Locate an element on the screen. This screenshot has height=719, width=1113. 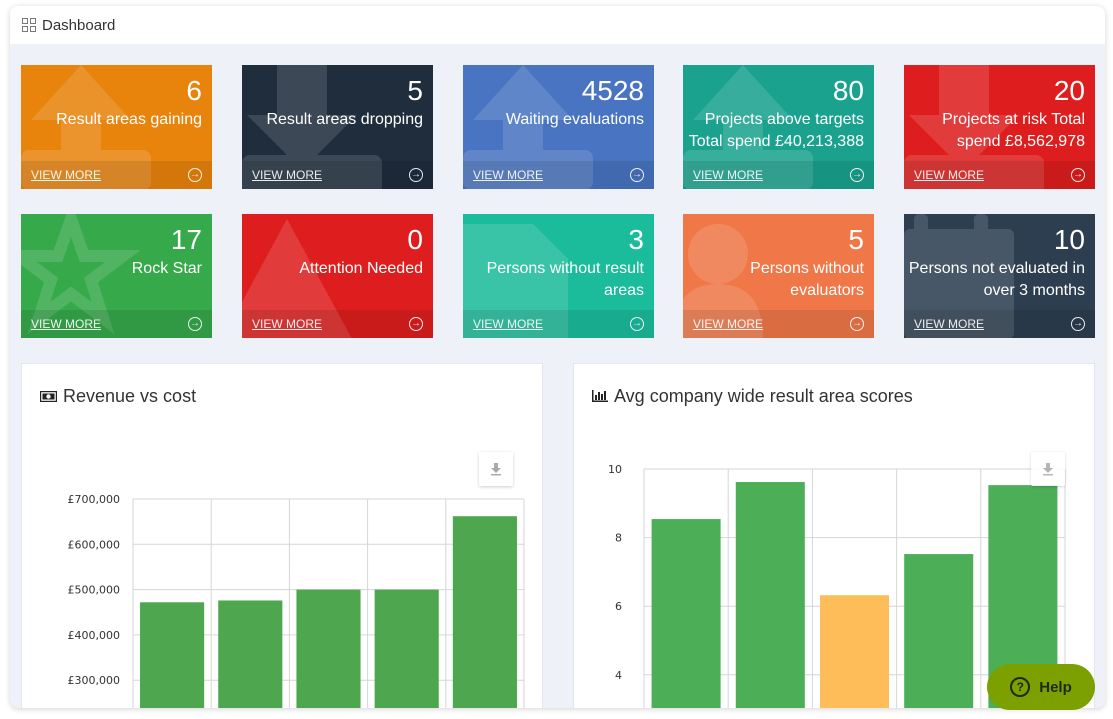
y-tick-label: £600,000 is located at coordinates (94, 544).